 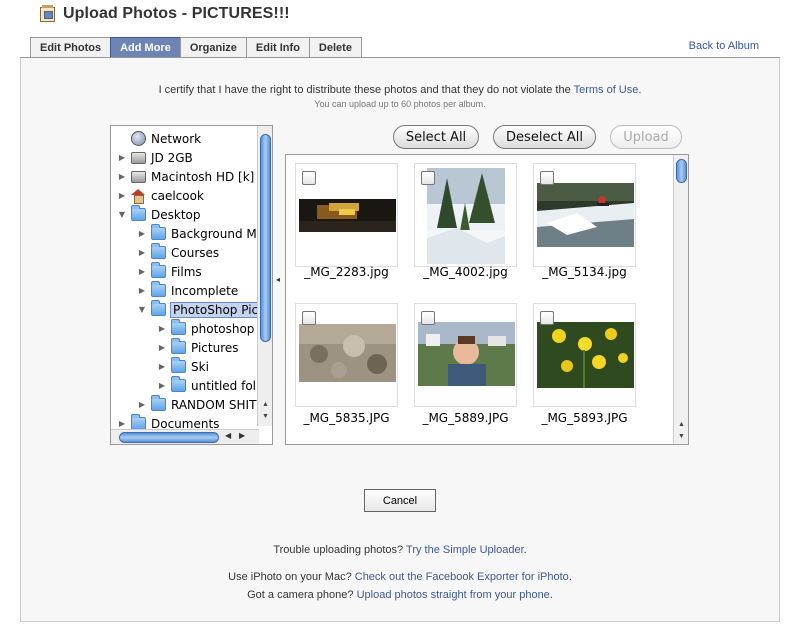 What do you see at coordinates (214, 404) in the screenshot?
I see `tree-item-label: RANDOM SHIT` at bounding box center [214, 404].